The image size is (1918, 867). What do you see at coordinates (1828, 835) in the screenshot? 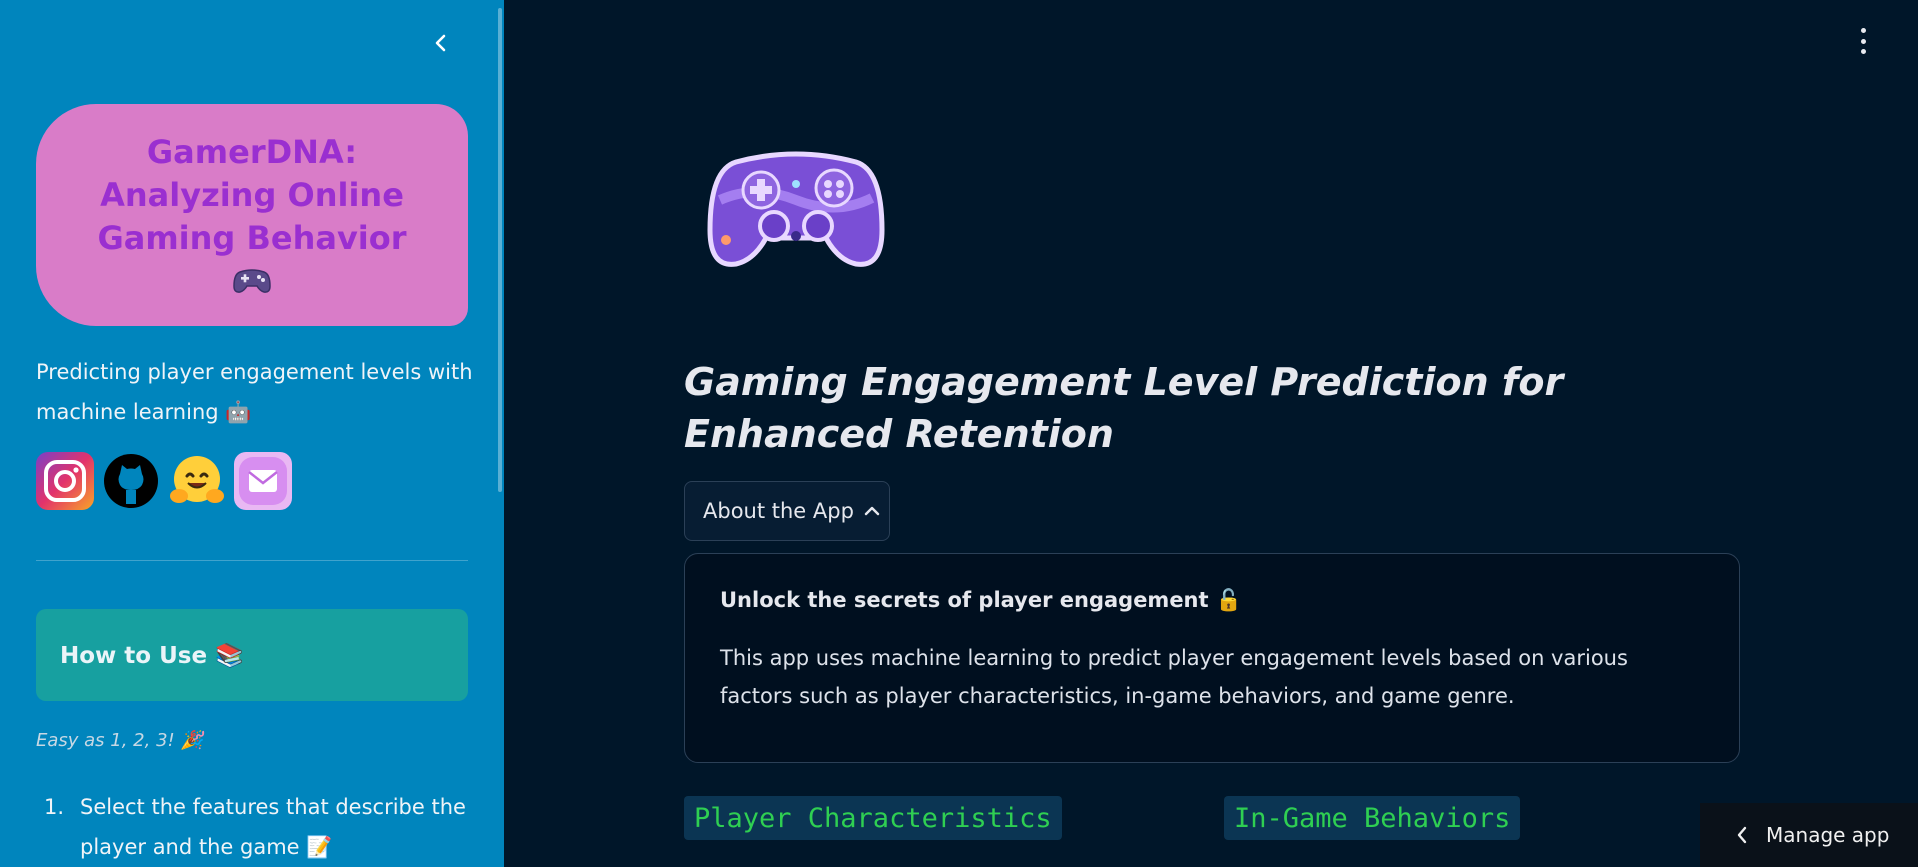
I see `manage-app-label: Manage app` at bounding box center [1828, 835].